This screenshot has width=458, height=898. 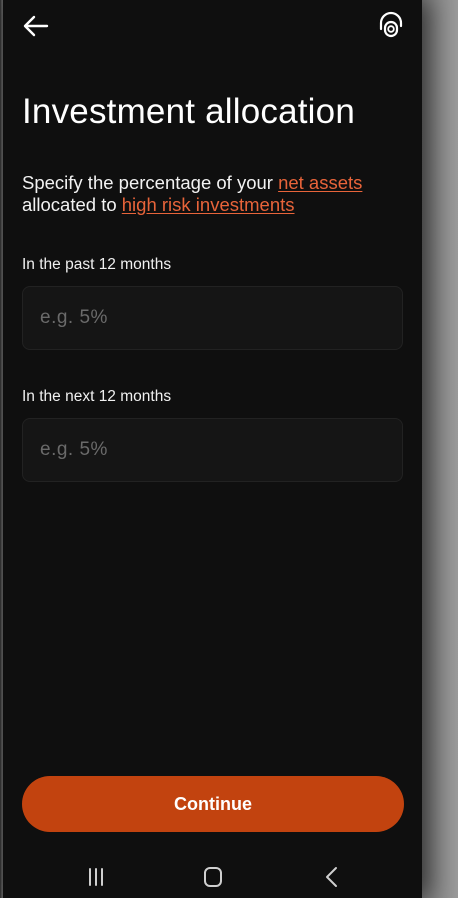 I want to click on home-button, so click(x=213, y=877).